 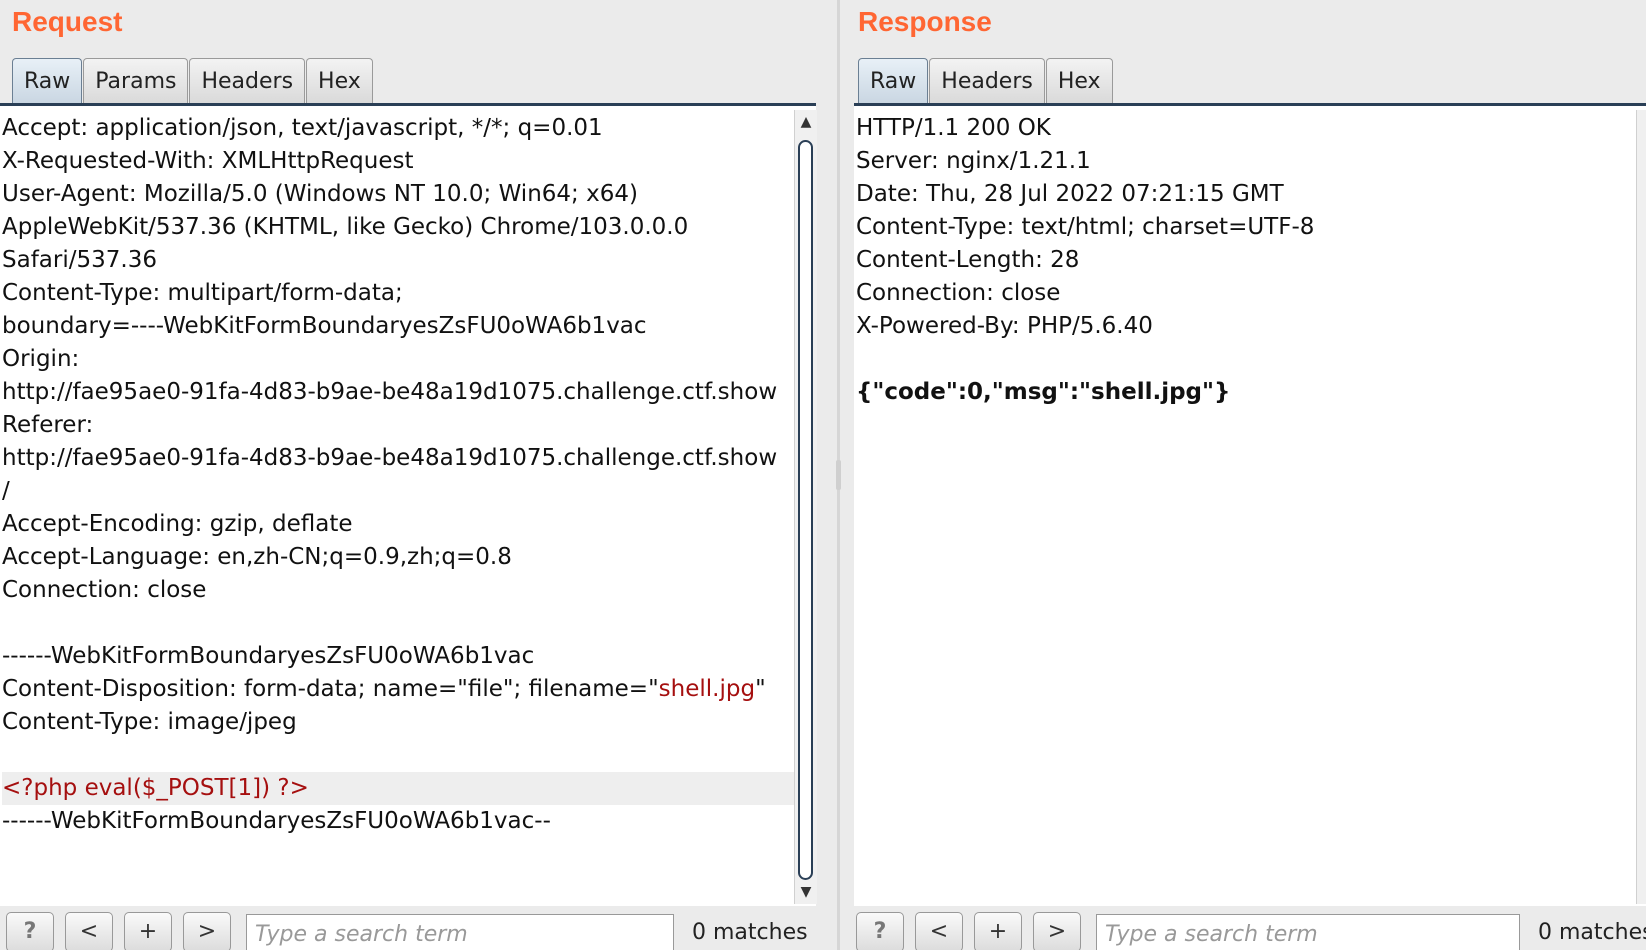 What do you see at coordinates (1079, 81) in the screenshot?
I see `response-tab-hex: Hex` at bounding box center [1079, 81].